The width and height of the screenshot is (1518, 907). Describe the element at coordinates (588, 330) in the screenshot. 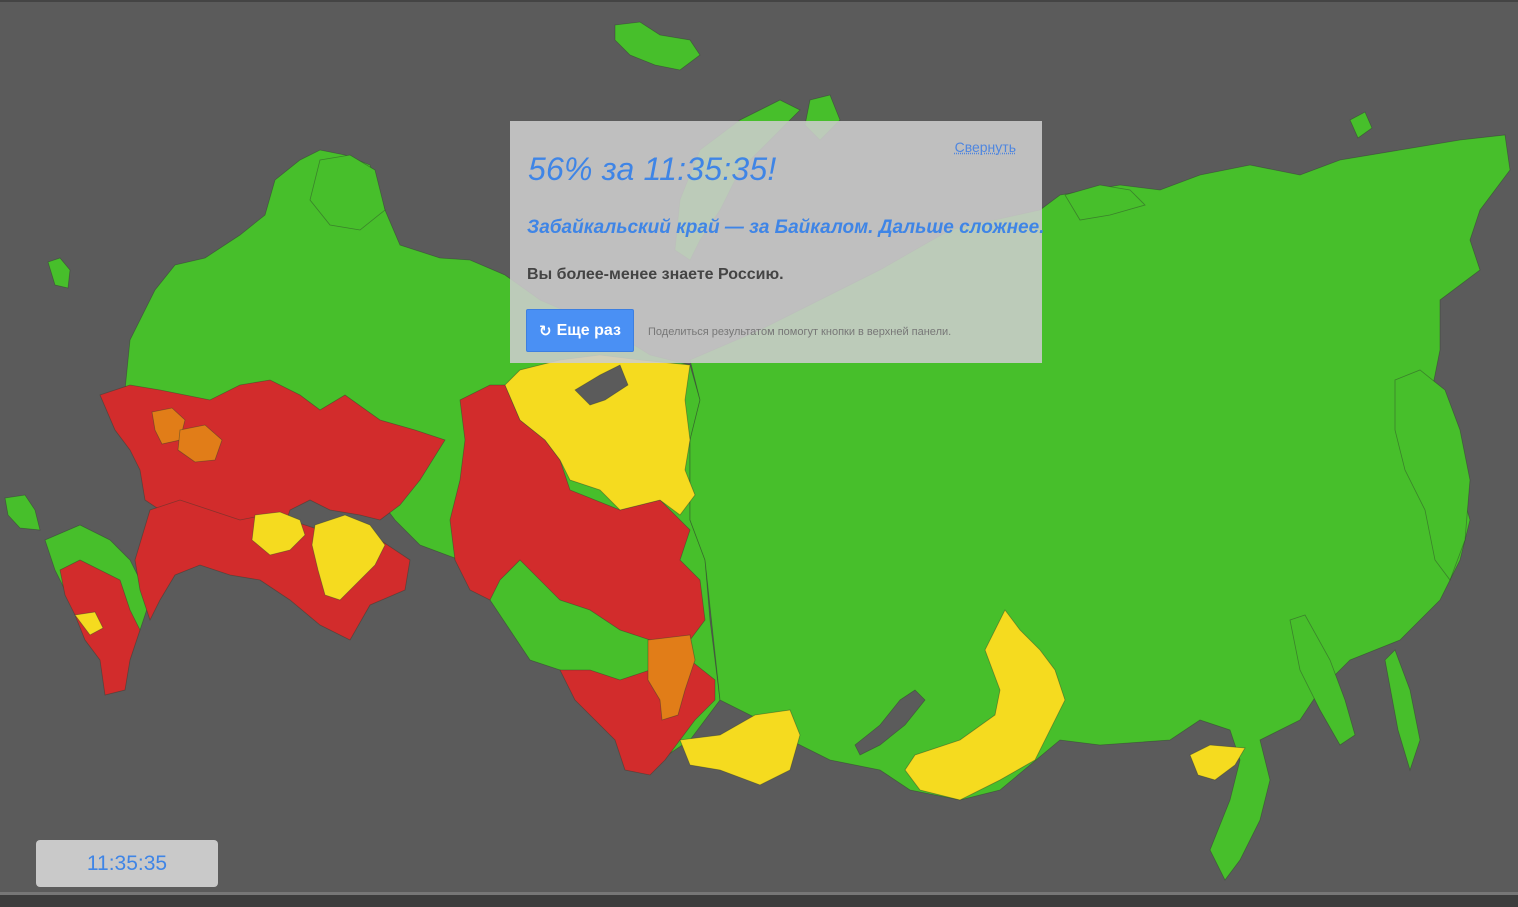

I see `retry-label: Еще раз` at that location.